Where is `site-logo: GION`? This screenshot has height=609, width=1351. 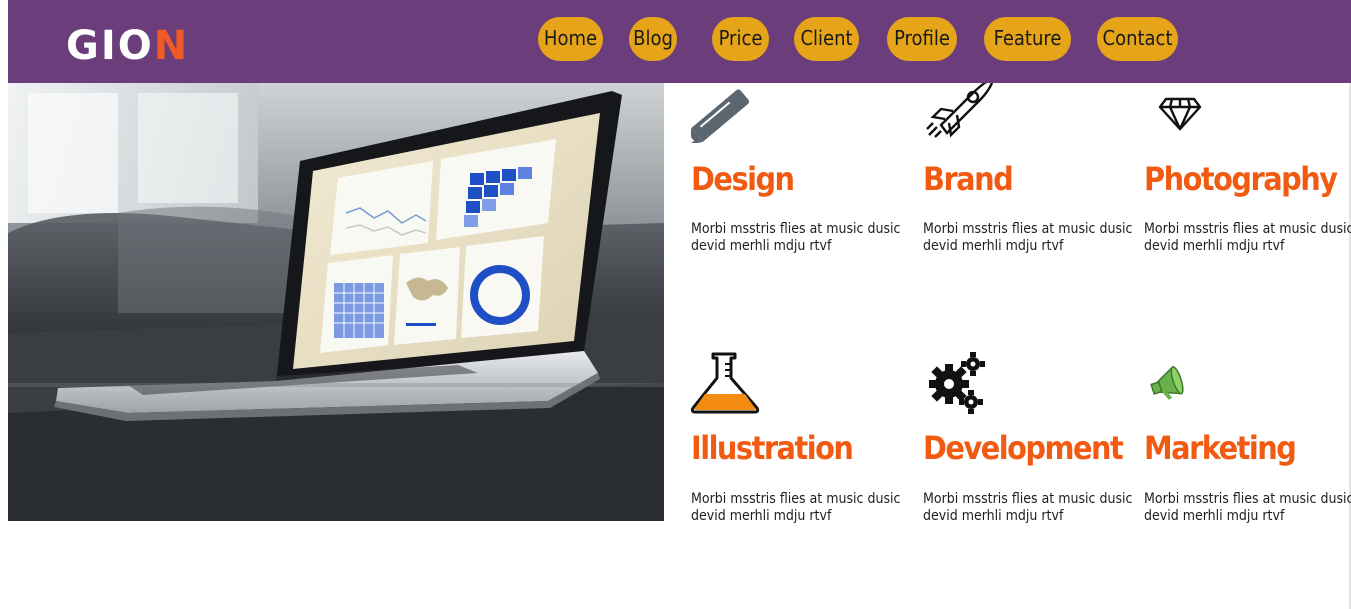 site-logo: GION is located at coordinates (127, 46).